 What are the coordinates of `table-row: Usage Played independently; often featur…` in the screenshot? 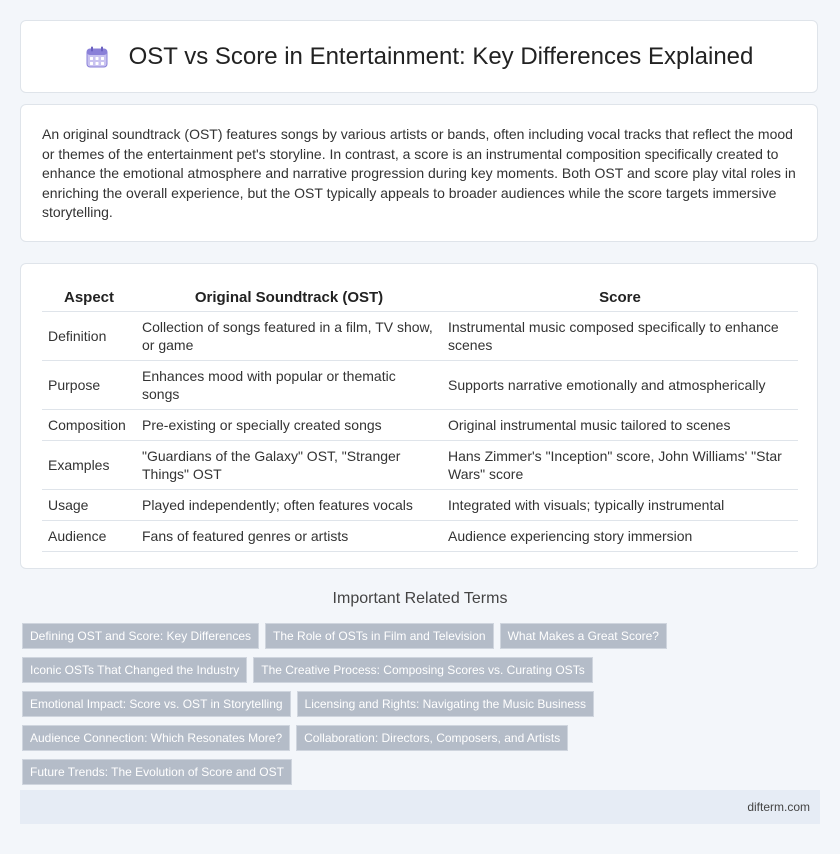 It's located at (420, 505).